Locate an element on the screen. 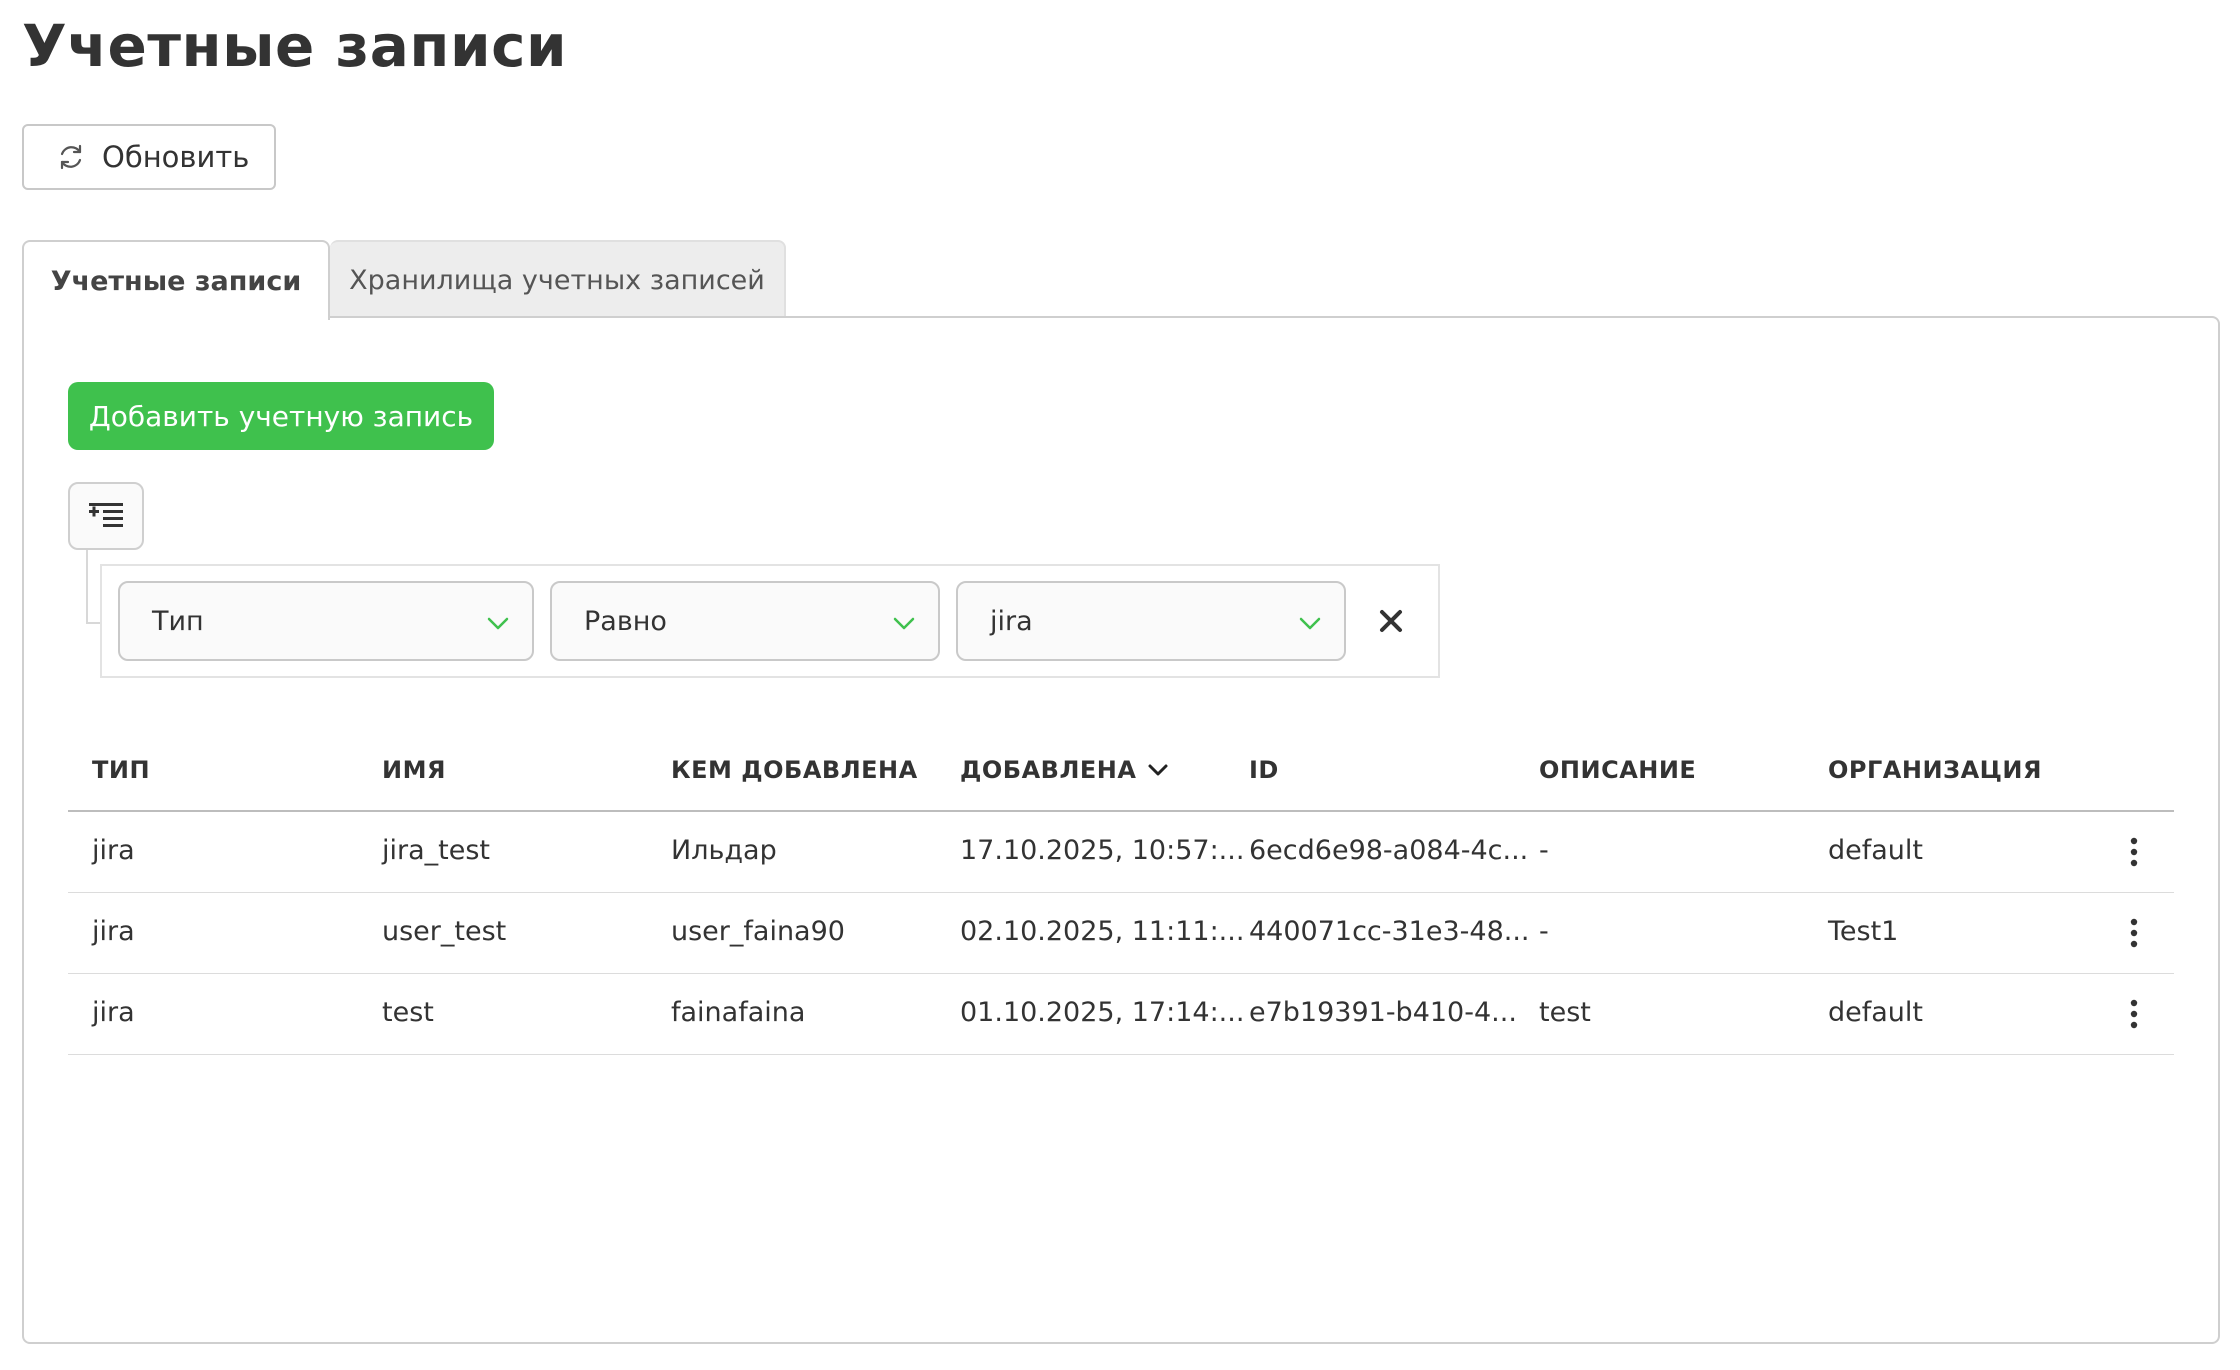  column-header-type: ТИП is located at coordinates (121, 770).